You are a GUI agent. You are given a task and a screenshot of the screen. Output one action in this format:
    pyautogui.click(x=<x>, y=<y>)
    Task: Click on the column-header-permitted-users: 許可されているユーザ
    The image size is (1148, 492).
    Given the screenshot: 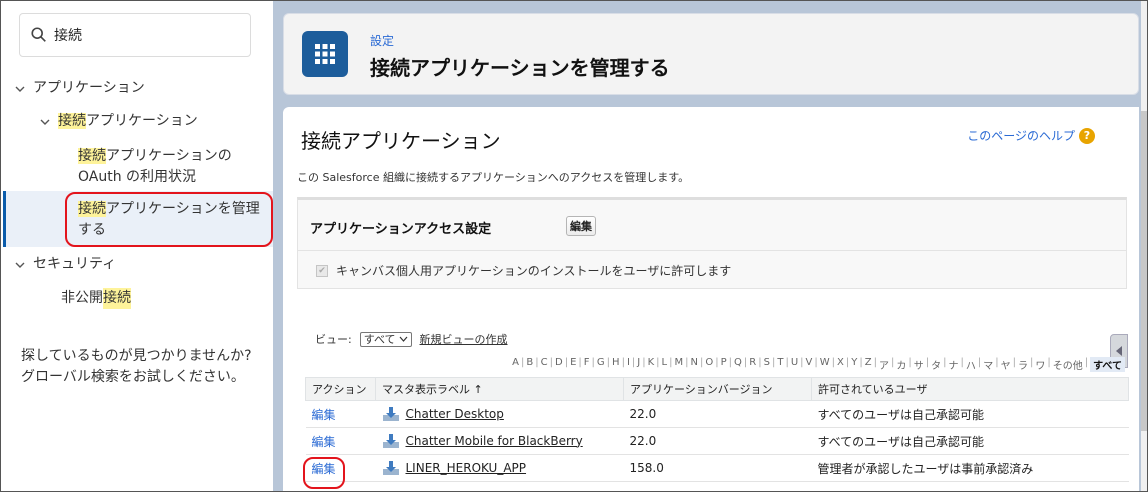 What is the action you would take?
    pyautogui.click(x=970, y=389)
    